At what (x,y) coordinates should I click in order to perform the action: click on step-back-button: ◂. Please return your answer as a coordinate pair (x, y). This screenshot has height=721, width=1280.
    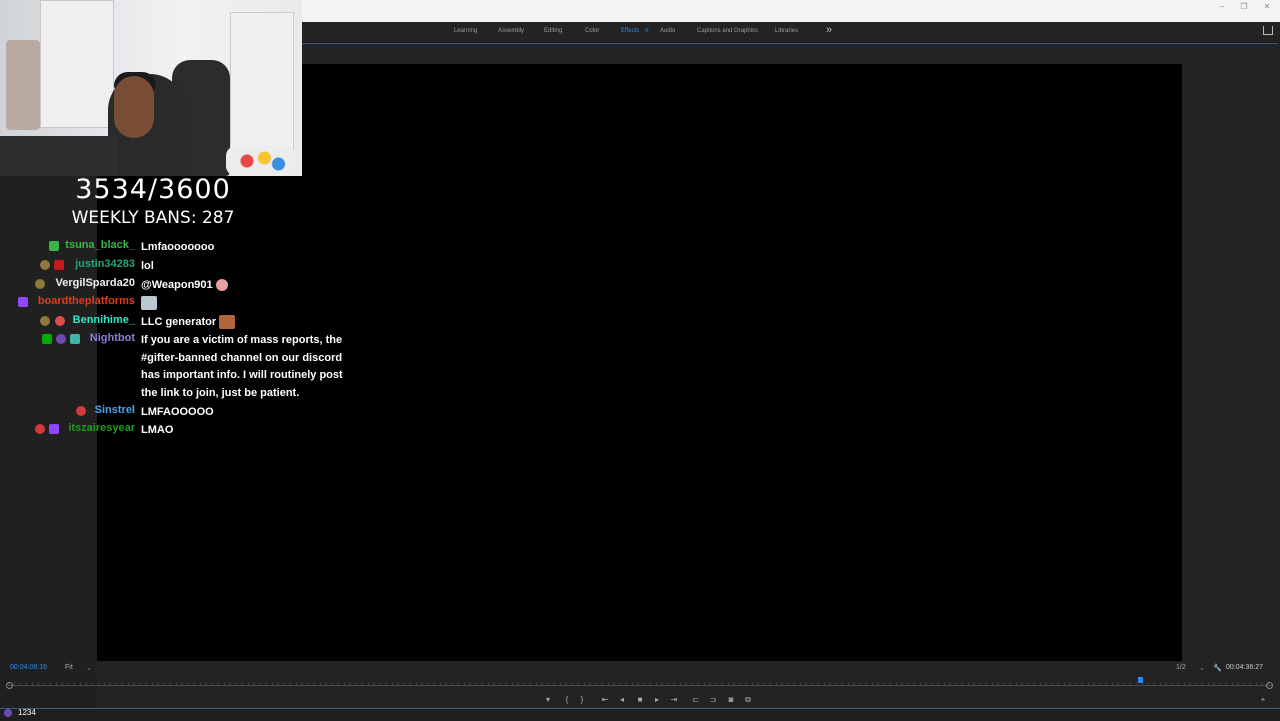
    Looking at the image, I should click on (622, 699).